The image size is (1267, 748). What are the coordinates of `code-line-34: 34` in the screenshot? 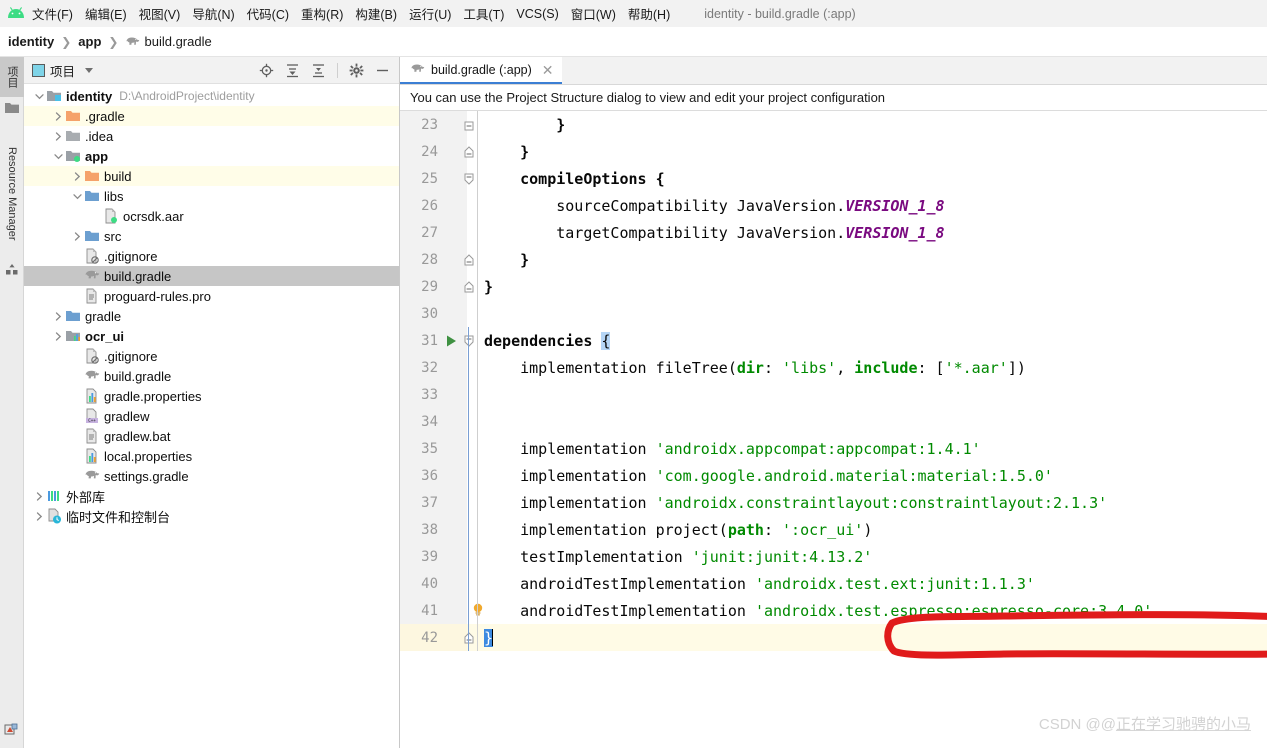 It's located at (833, 421).